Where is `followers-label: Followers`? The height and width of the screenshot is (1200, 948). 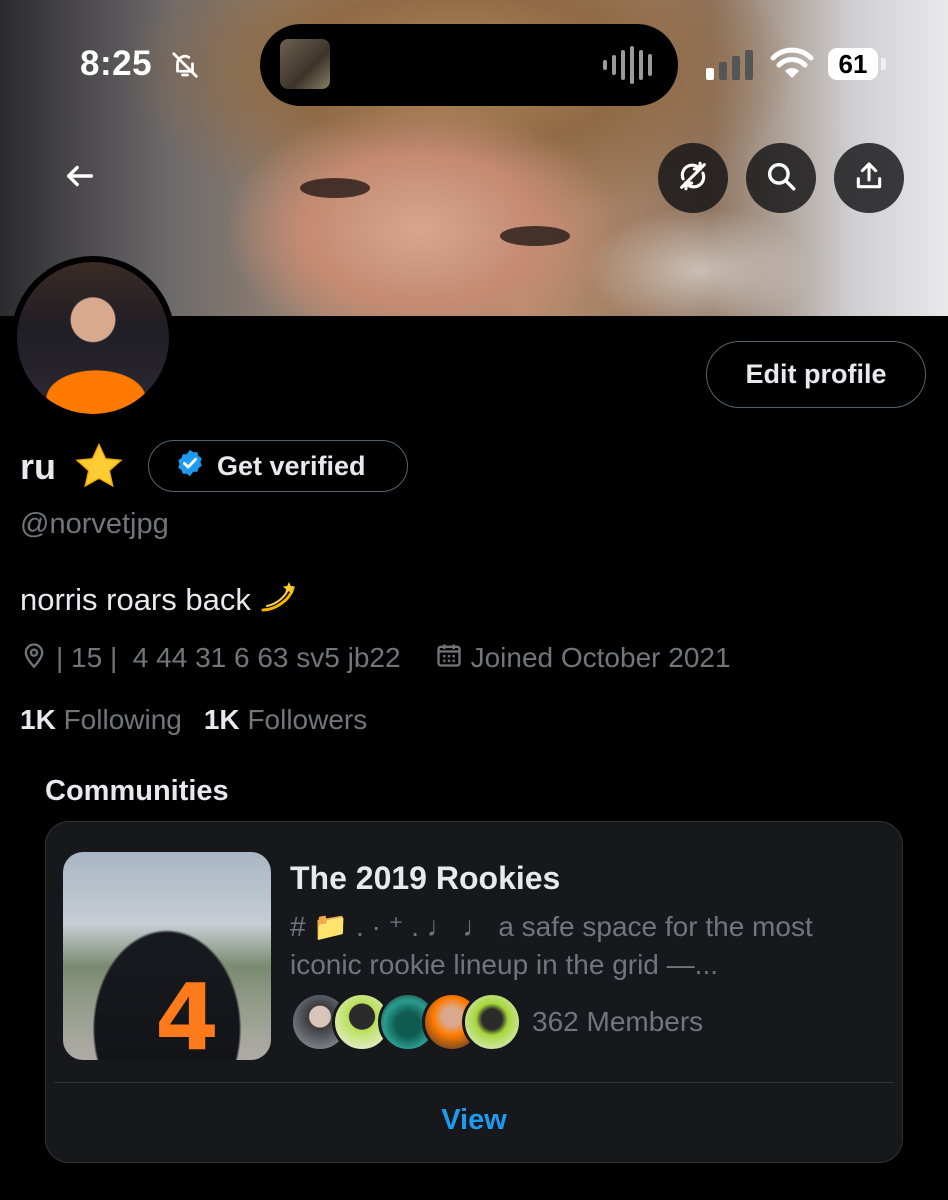
followers-label: Followers is located at coordinates (307, 719).